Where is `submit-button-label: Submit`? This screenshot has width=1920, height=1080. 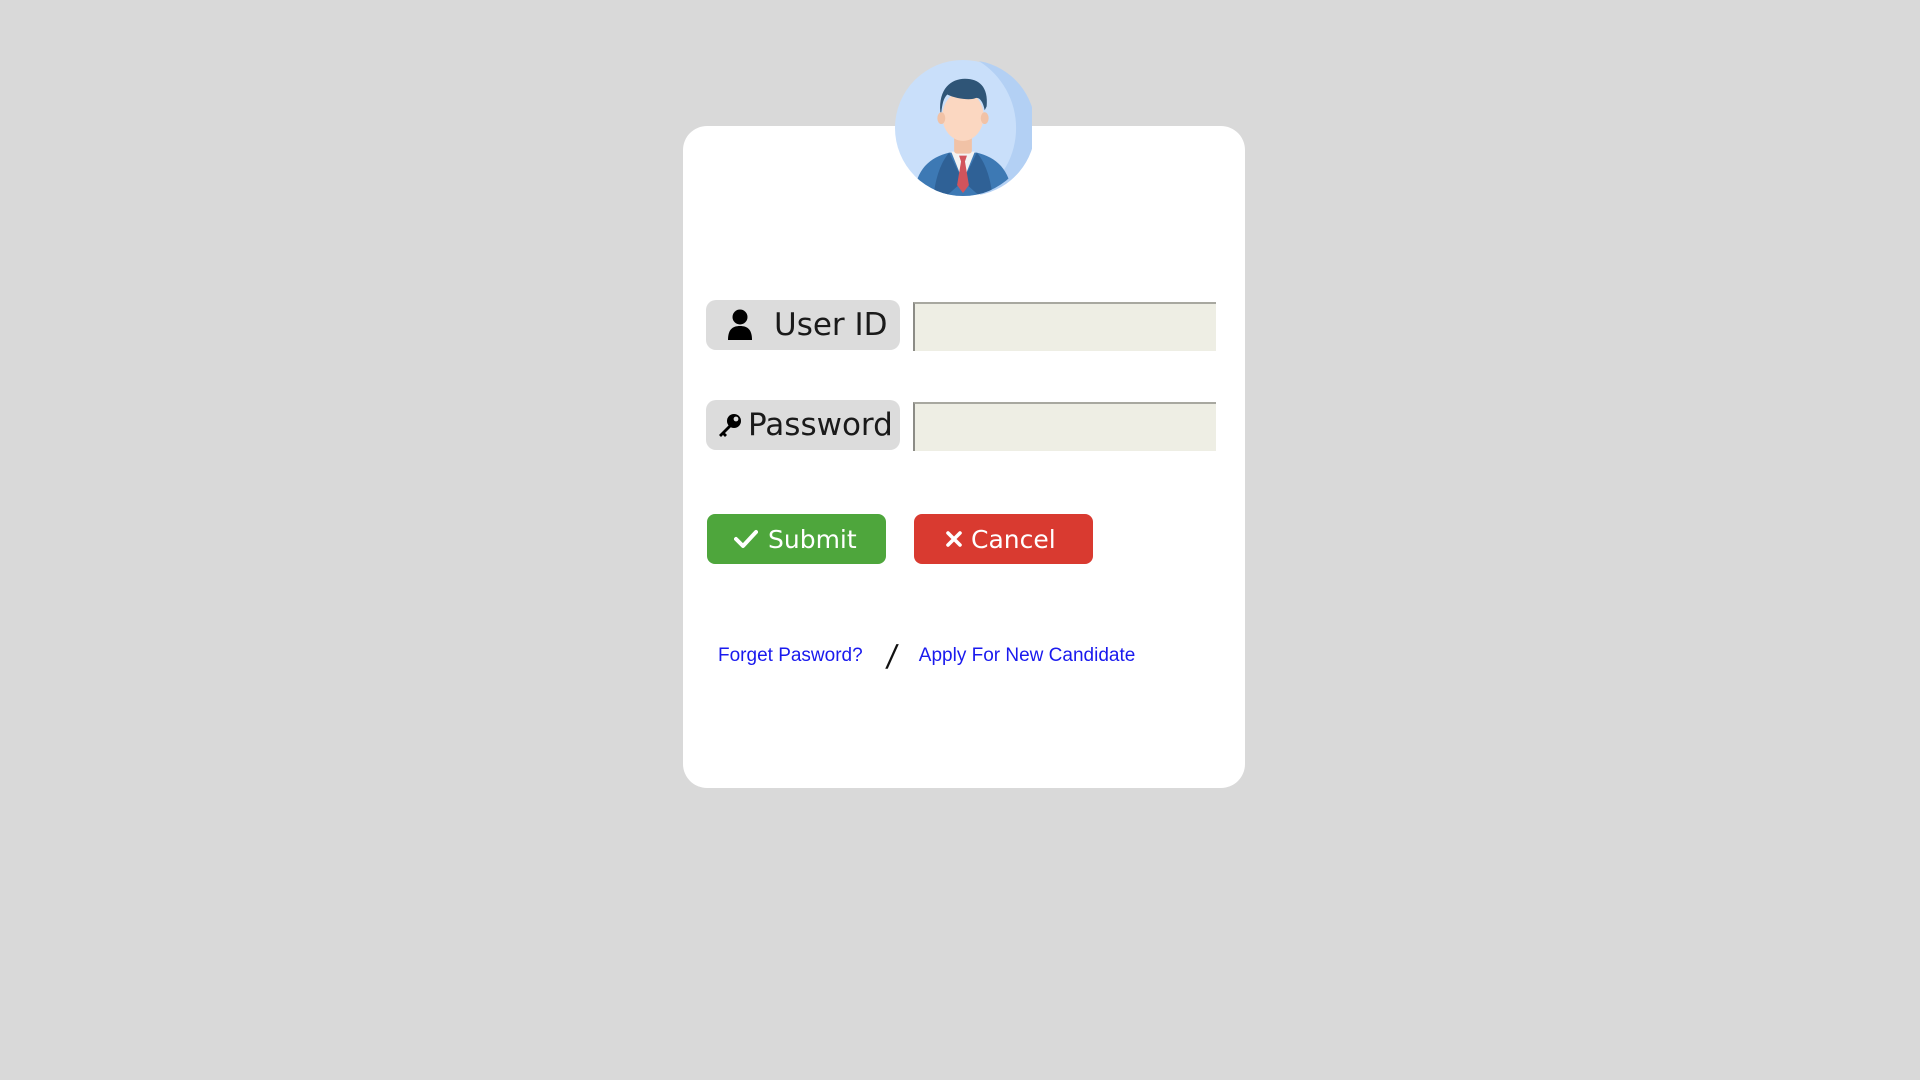
submit-button-label: Submit is located at coordinates (812, 539).